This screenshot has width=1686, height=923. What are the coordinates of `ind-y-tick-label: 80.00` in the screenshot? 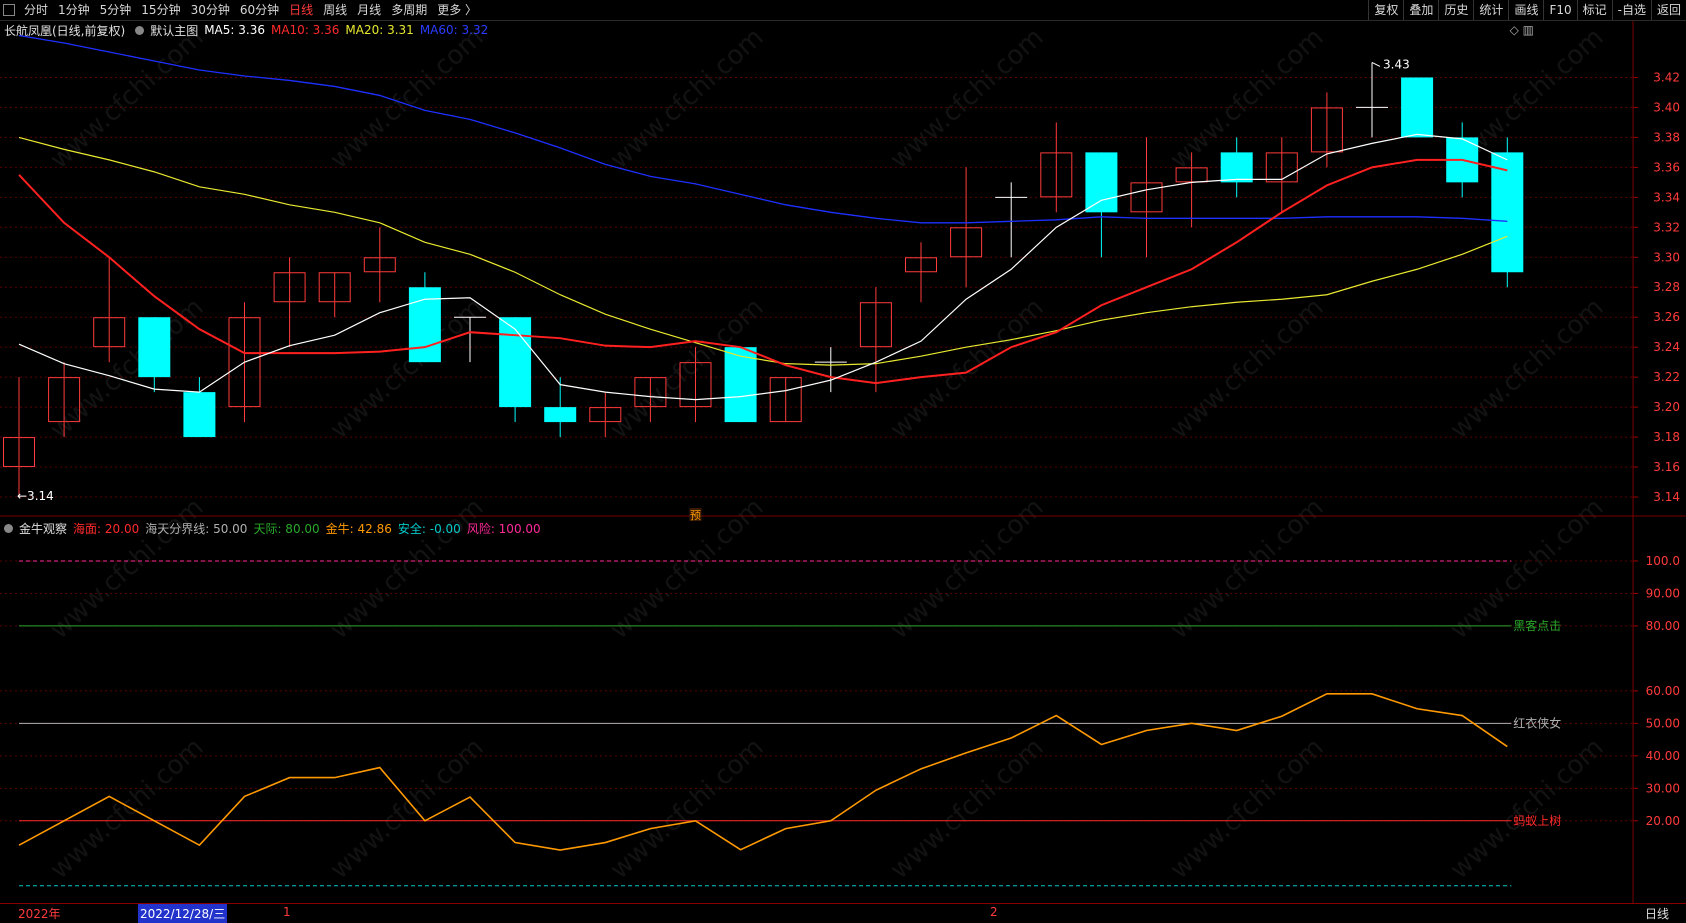 It's located at (1663, 626).